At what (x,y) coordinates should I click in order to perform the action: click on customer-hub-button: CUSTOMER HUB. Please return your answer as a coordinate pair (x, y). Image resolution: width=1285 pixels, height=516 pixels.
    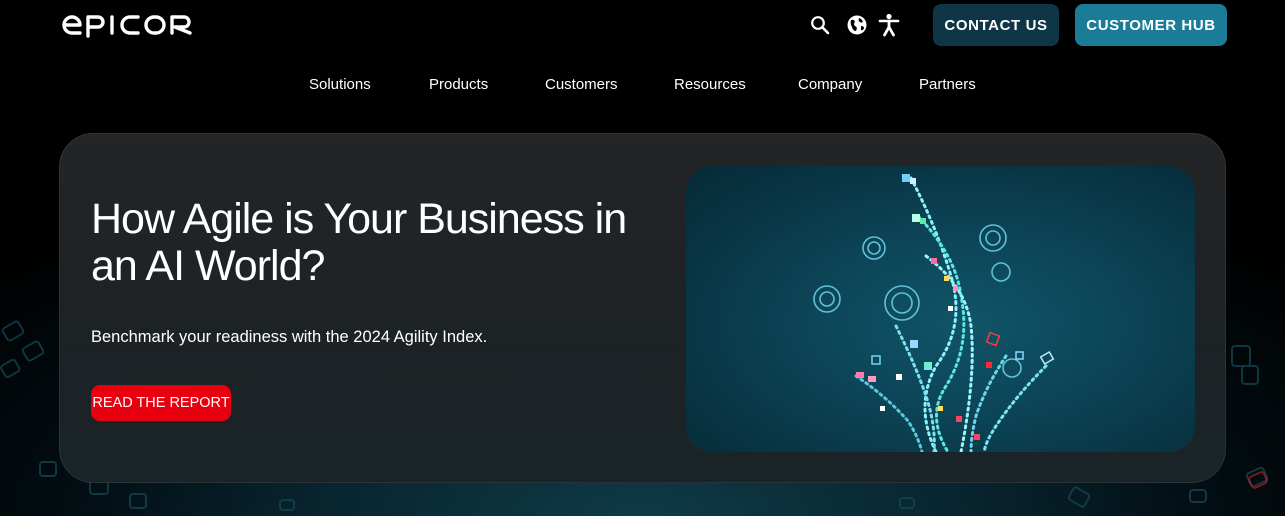
    Looking at the image, I should click on (1151, 25).